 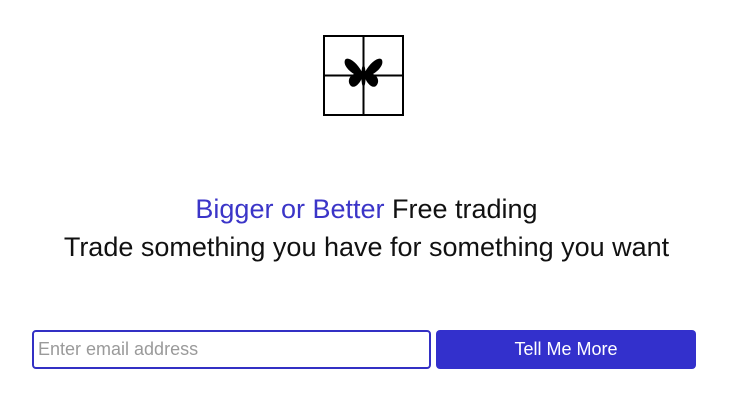 What do you see at coordinates (566, 349) in the screenshot?
I see `tell-me-more-button: Tell Me More` at bounding box center [566, 349].